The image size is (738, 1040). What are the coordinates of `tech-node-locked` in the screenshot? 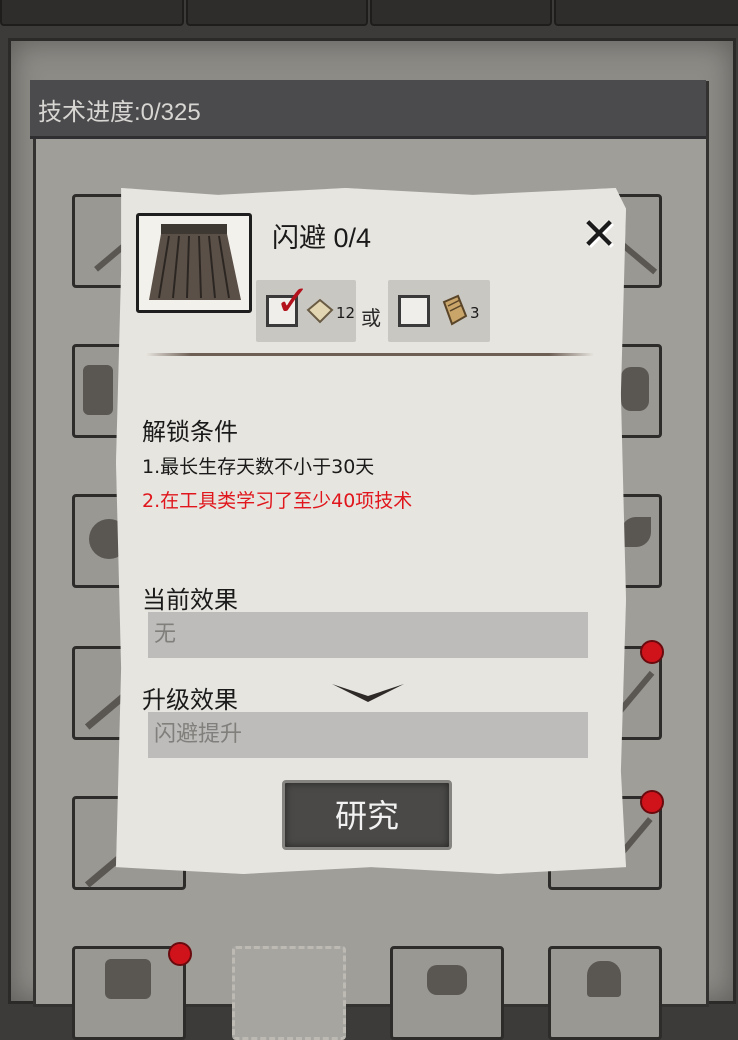 It's located at (289, 993).